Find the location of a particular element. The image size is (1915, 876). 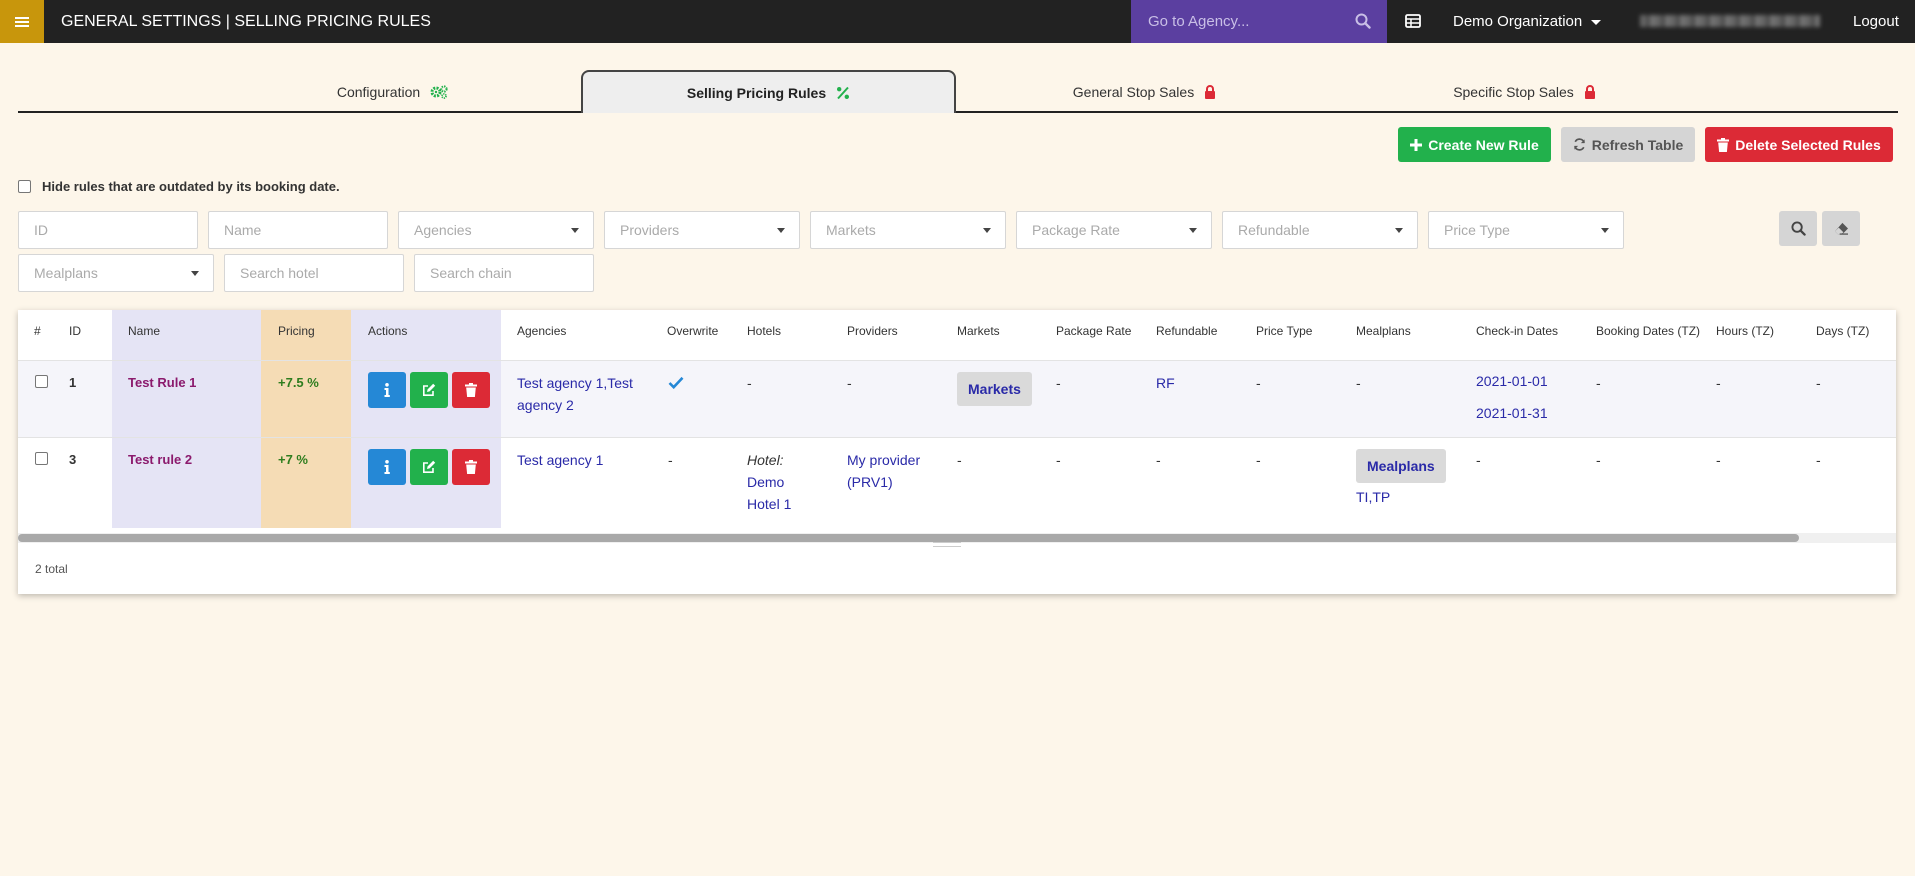

agencies-line: agency 2 is located at coordinates (545, 405).